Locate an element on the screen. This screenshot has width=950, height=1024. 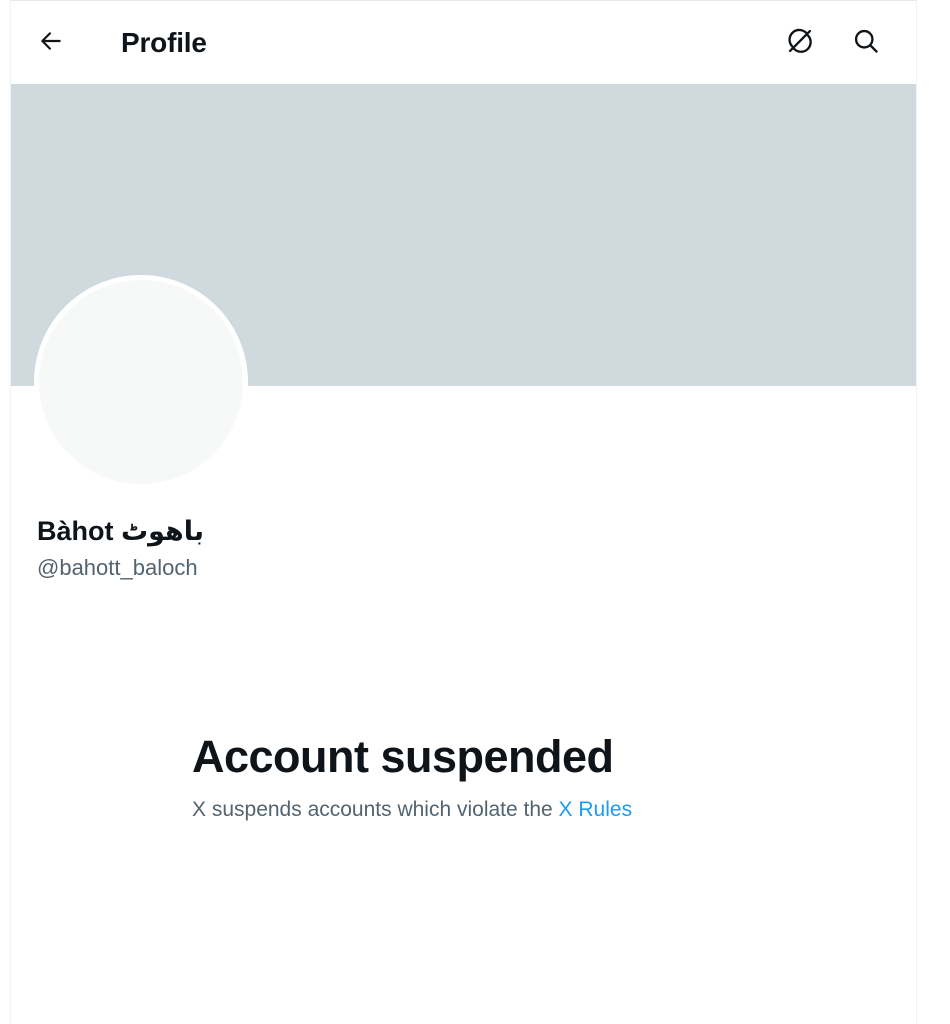
search-icon is located at coordinates (866, 43).